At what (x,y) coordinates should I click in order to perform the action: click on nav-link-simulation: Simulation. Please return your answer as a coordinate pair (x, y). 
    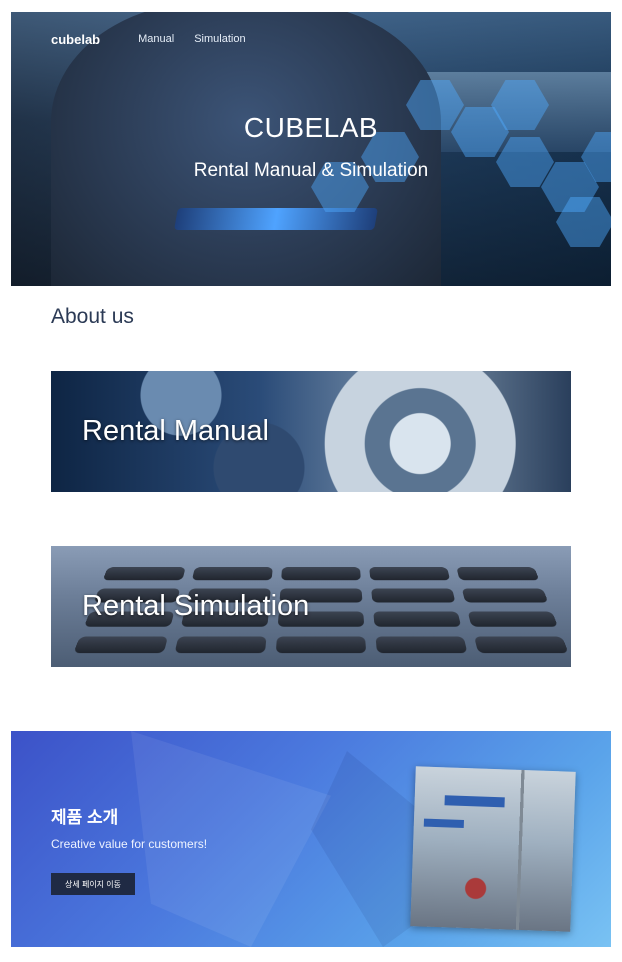
    Looking at the image, I should click on (219, 39).